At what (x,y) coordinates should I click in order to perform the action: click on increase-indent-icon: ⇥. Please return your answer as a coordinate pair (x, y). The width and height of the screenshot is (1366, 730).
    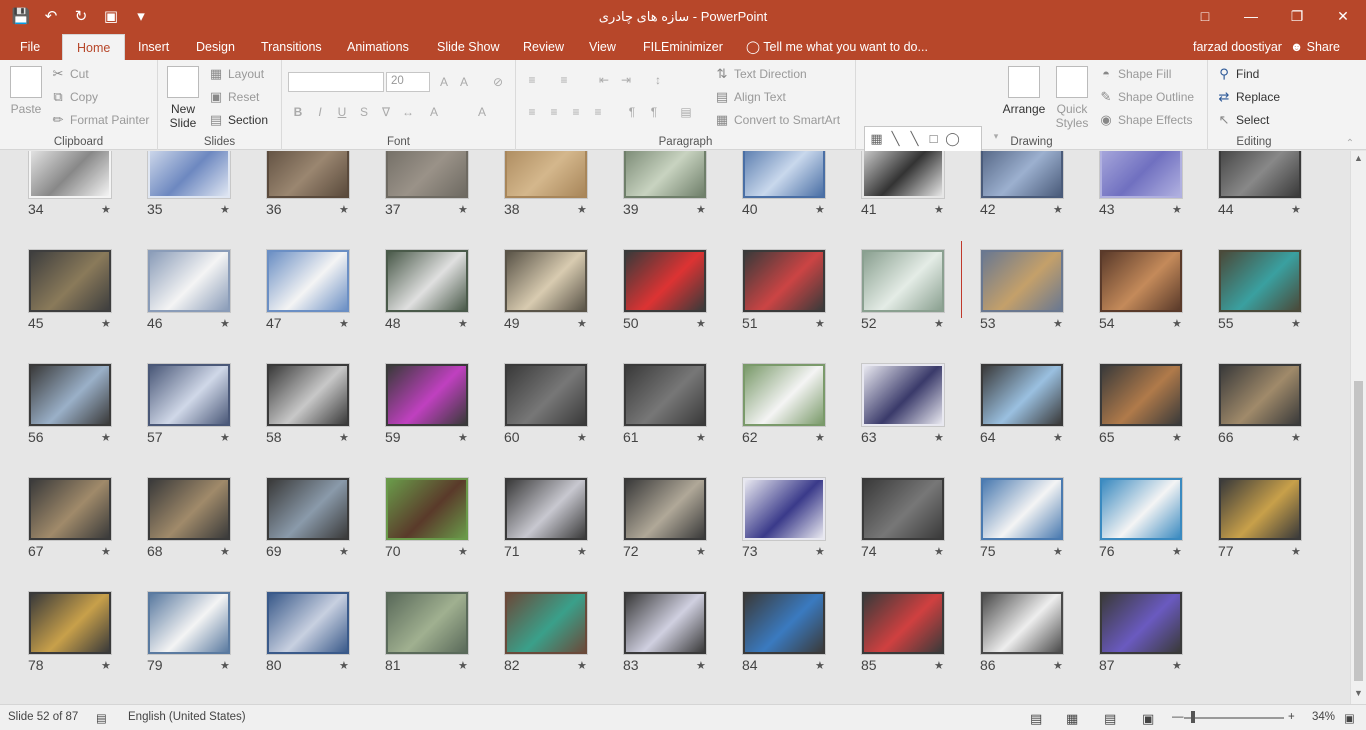
    Looking at the image, I should click on (626, 80).